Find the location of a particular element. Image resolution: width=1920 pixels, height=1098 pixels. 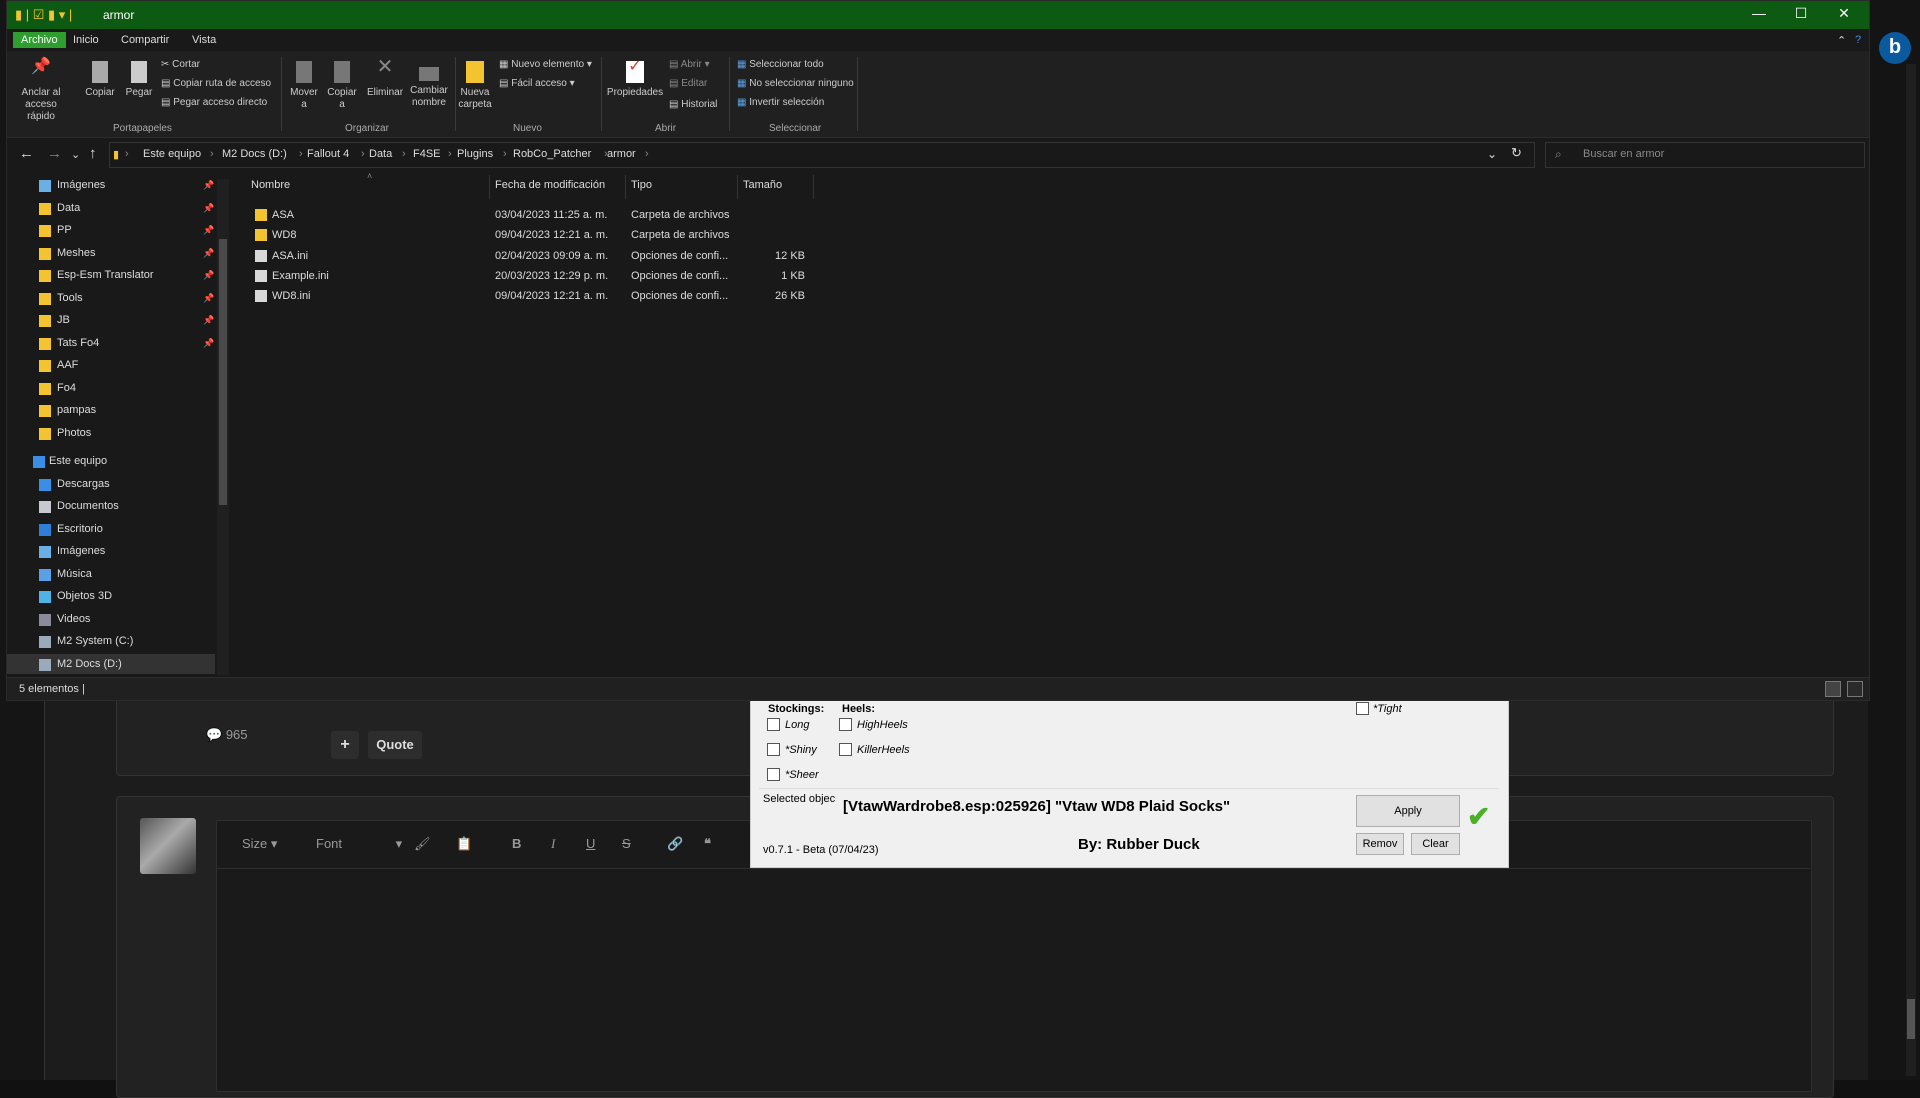

stocking-shiny-checkbox is located at coordinates (773, 749).